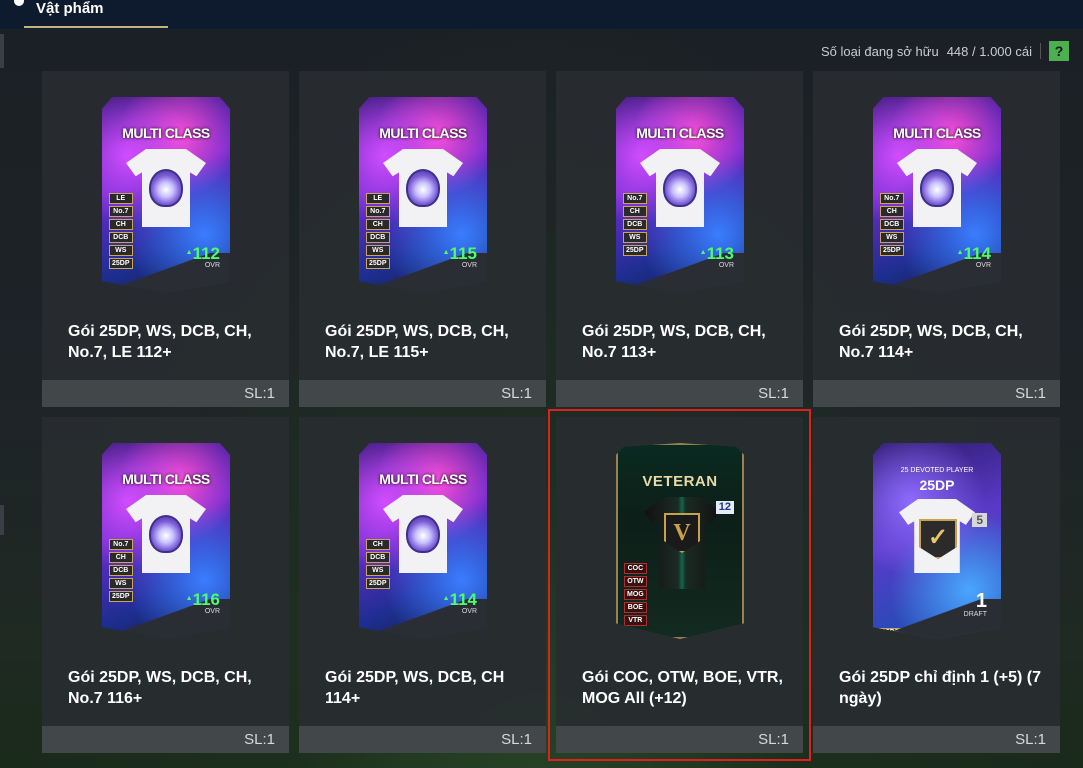 The width and height of the screenshot is (1083, 768). I want to click on divider, so click(1040, 51).